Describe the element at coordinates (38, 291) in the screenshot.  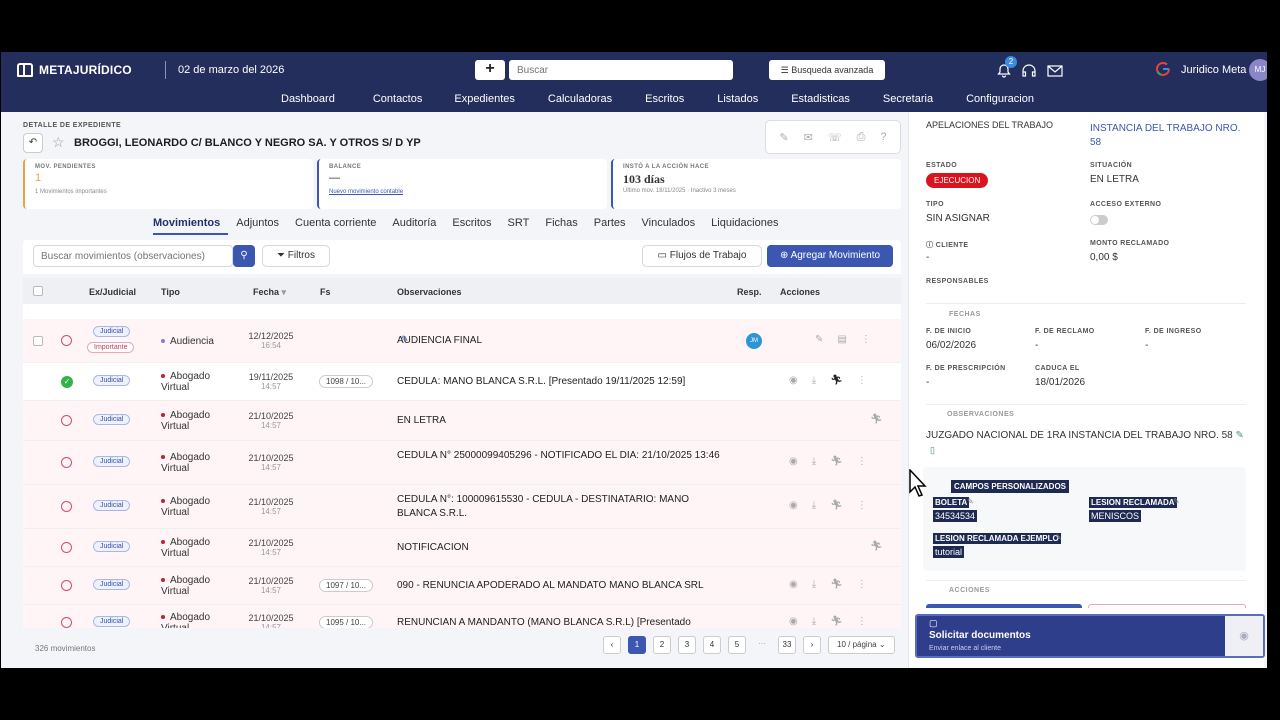
I see `select-all-checkbox` at that location.